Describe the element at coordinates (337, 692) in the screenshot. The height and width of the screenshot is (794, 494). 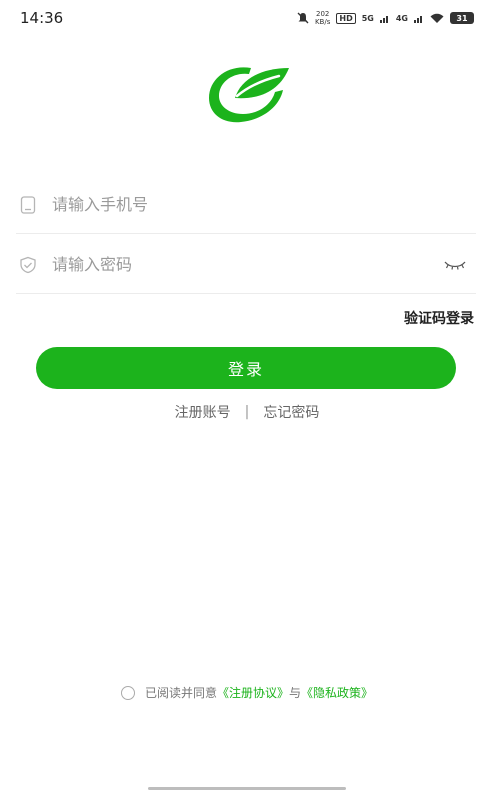
I see `privacy-policy-link: 《隐私政策》` at that location.